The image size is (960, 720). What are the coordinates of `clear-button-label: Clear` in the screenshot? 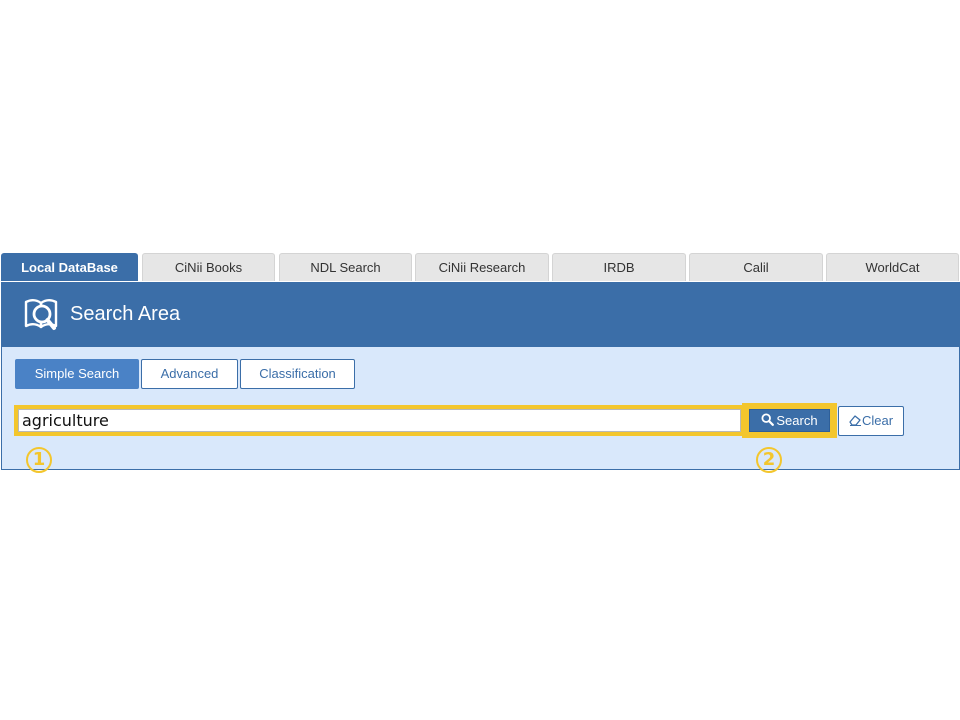 It's located at (877, 420).